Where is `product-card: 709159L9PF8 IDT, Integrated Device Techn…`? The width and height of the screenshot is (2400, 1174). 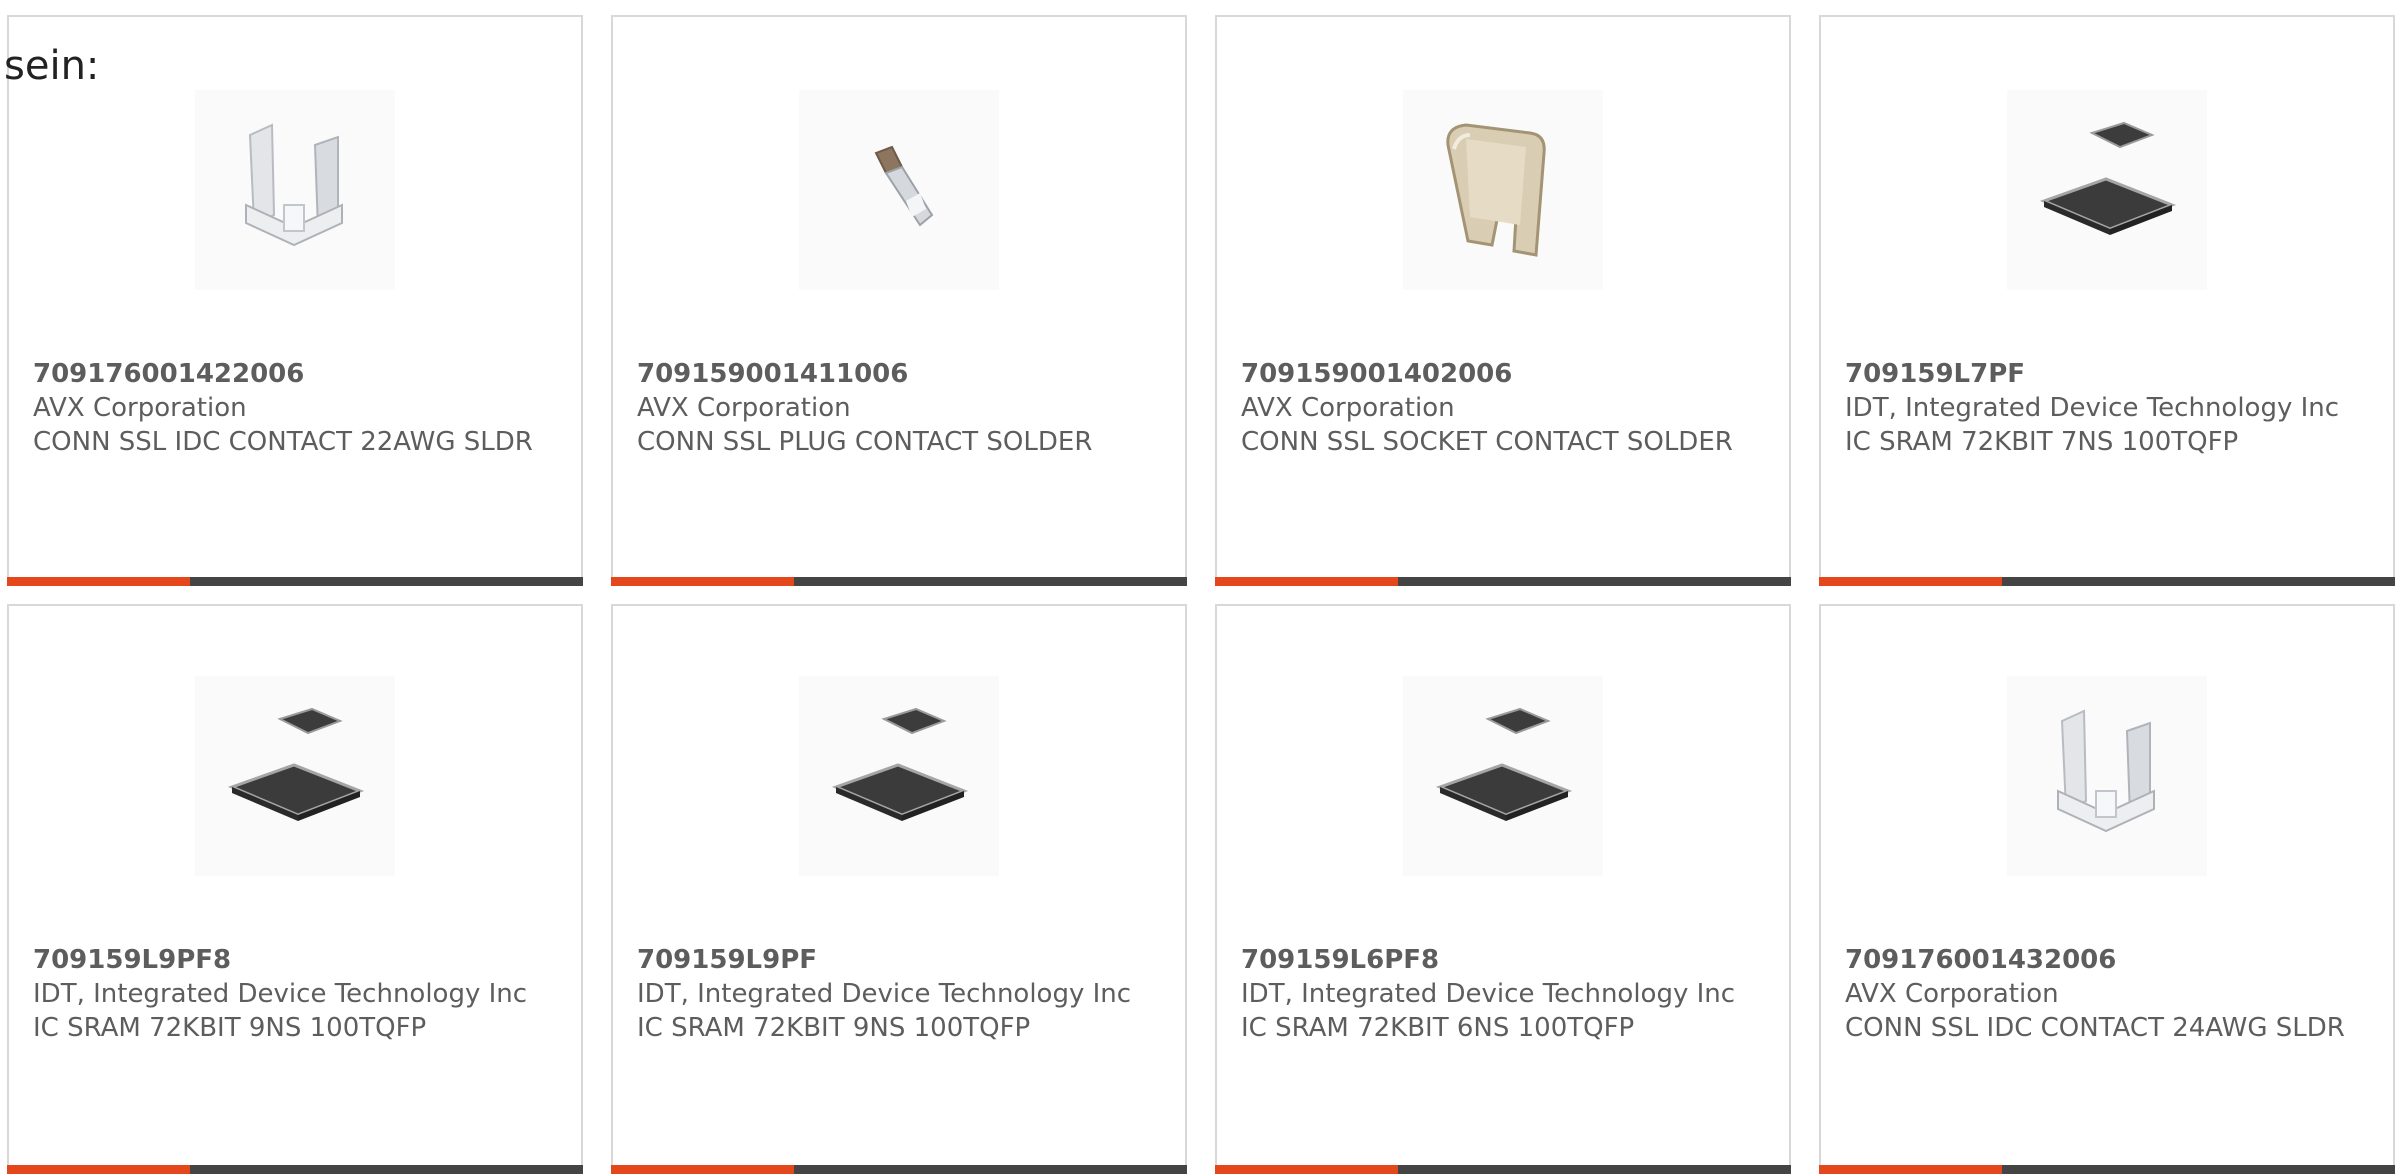 product-card: 709159L9PF8 IDT, Integrated Device Techn… is located at coordinates (295, 889).